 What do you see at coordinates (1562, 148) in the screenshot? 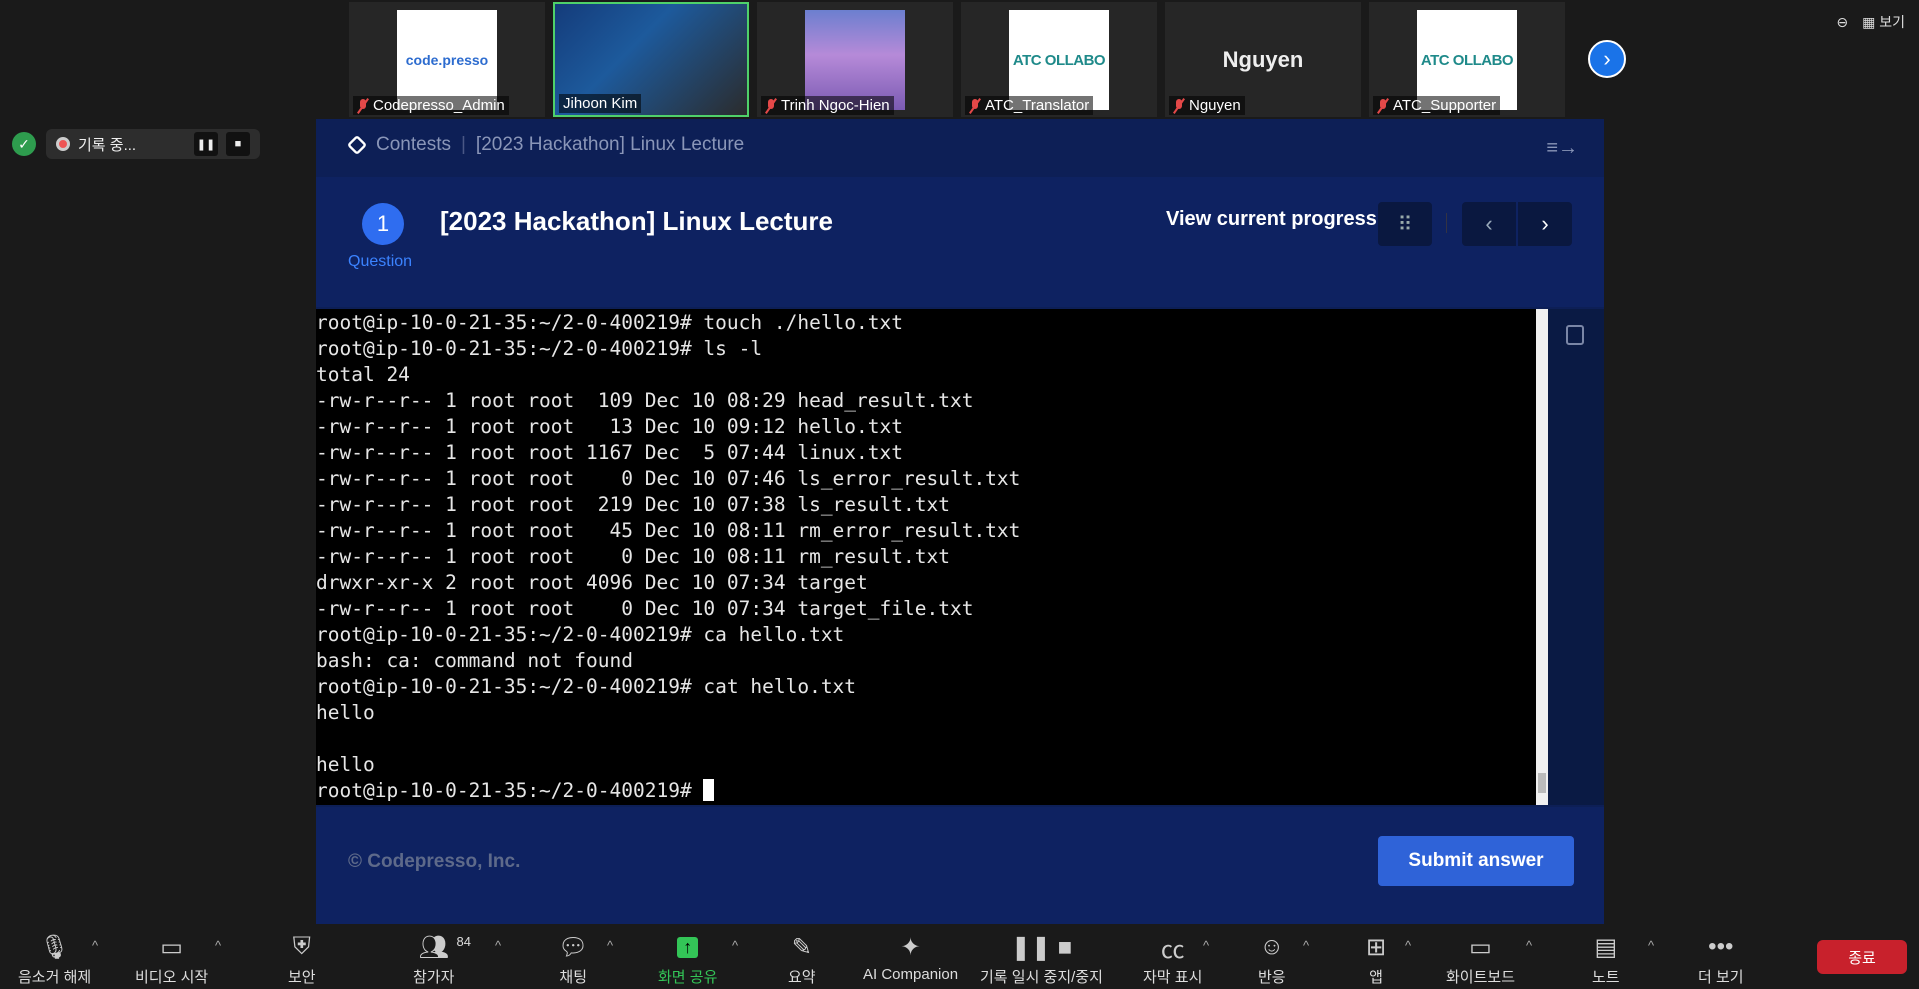
I see `collapse-menu-icon: ≡→` at bounding box center [1562, 148].